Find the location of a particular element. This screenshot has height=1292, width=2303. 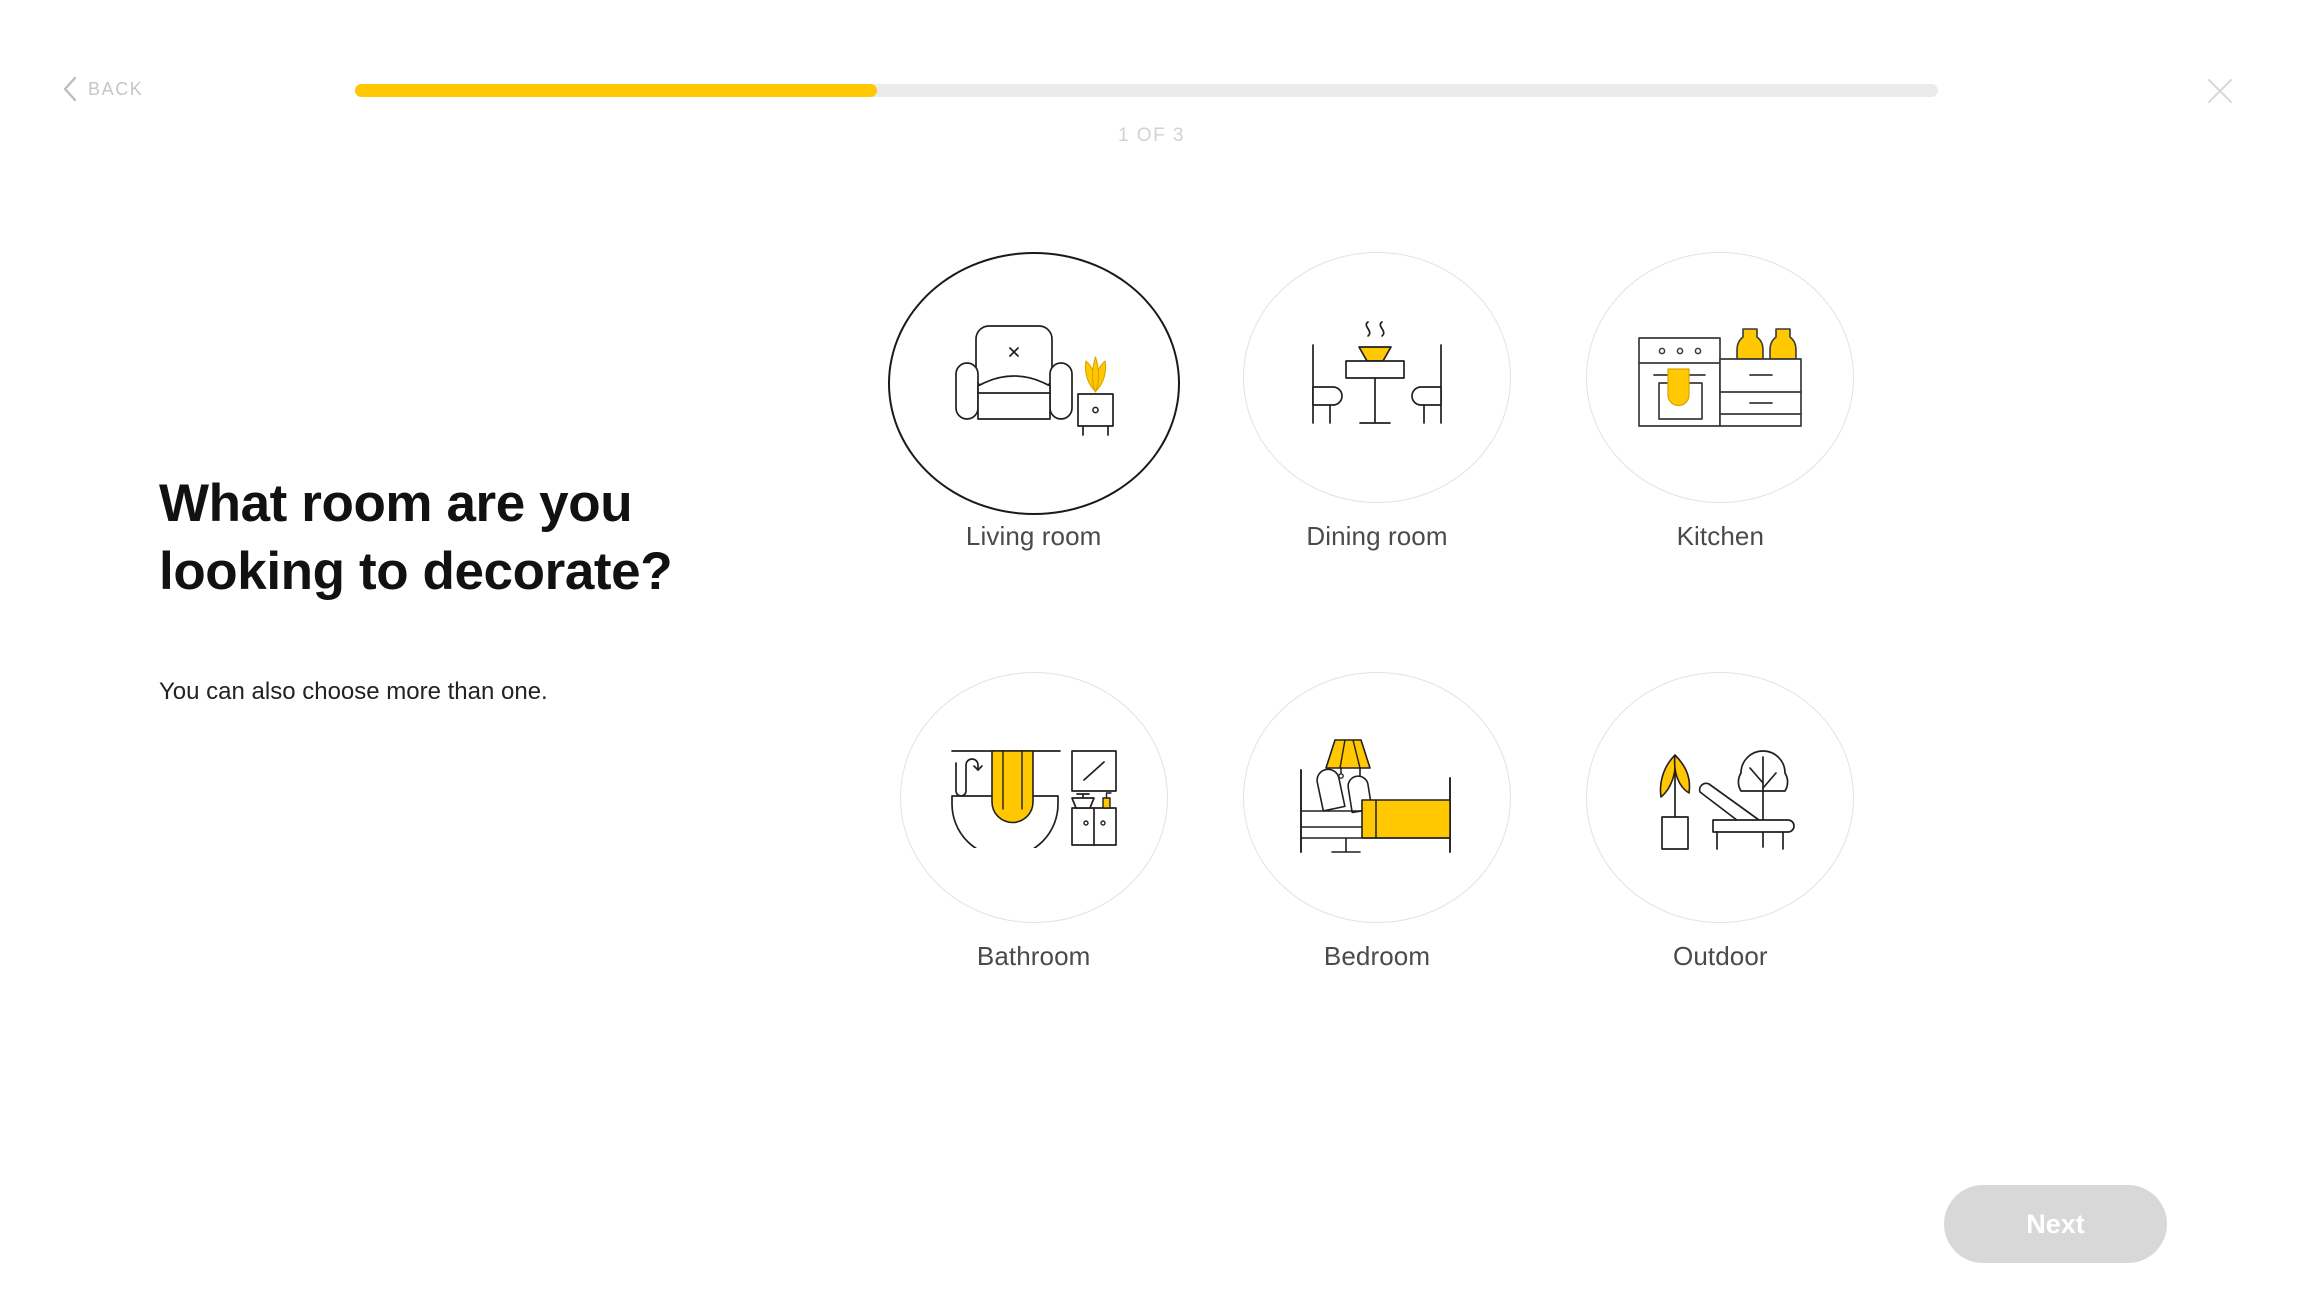

next-button: Next is located at coordinates (2055, 1224).